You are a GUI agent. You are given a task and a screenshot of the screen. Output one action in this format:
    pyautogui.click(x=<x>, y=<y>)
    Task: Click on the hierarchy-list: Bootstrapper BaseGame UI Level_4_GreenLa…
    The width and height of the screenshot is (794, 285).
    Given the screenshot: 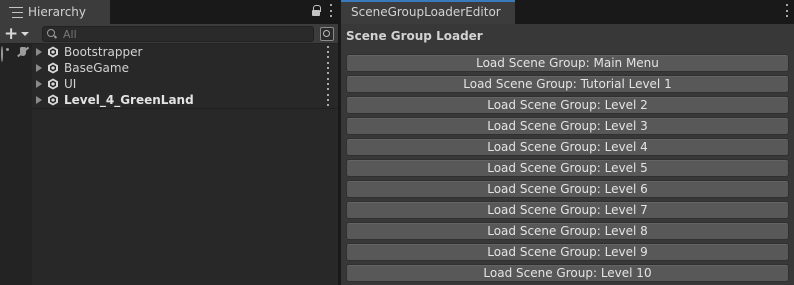 What is the action you would take?
    pyautogui.click(x=169, y=76)
    